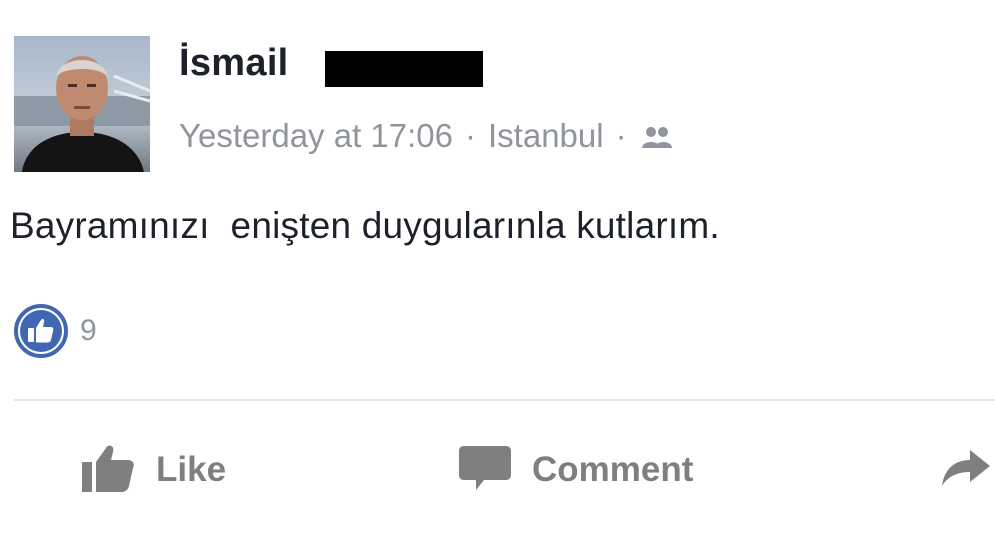 The height and width of the screenshot is (536, 995). What do you see at coordinates (191, 469) in the screenshot?
I see `like-label: Like` at bounding box center [191, 469].